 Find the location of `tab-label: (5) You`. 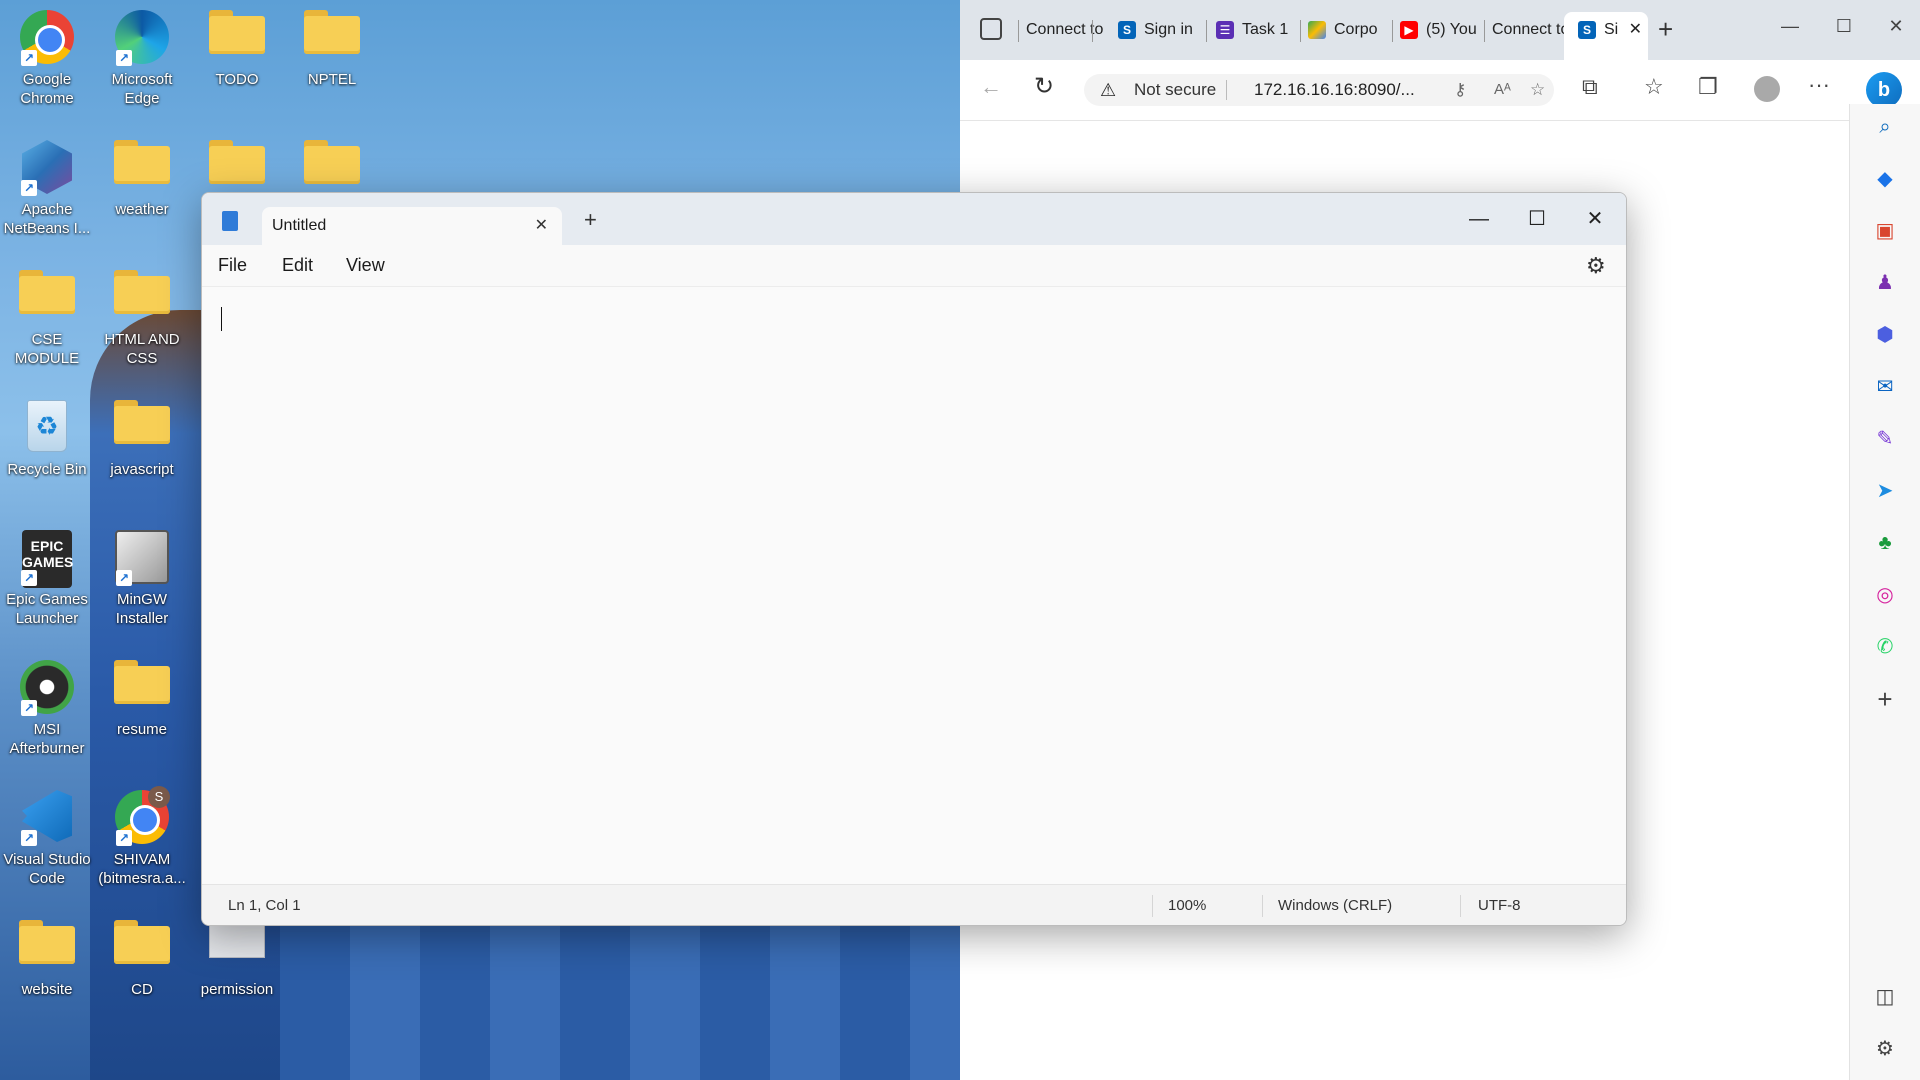

tab-label: (5) You is located at coordinates (1451, 29).